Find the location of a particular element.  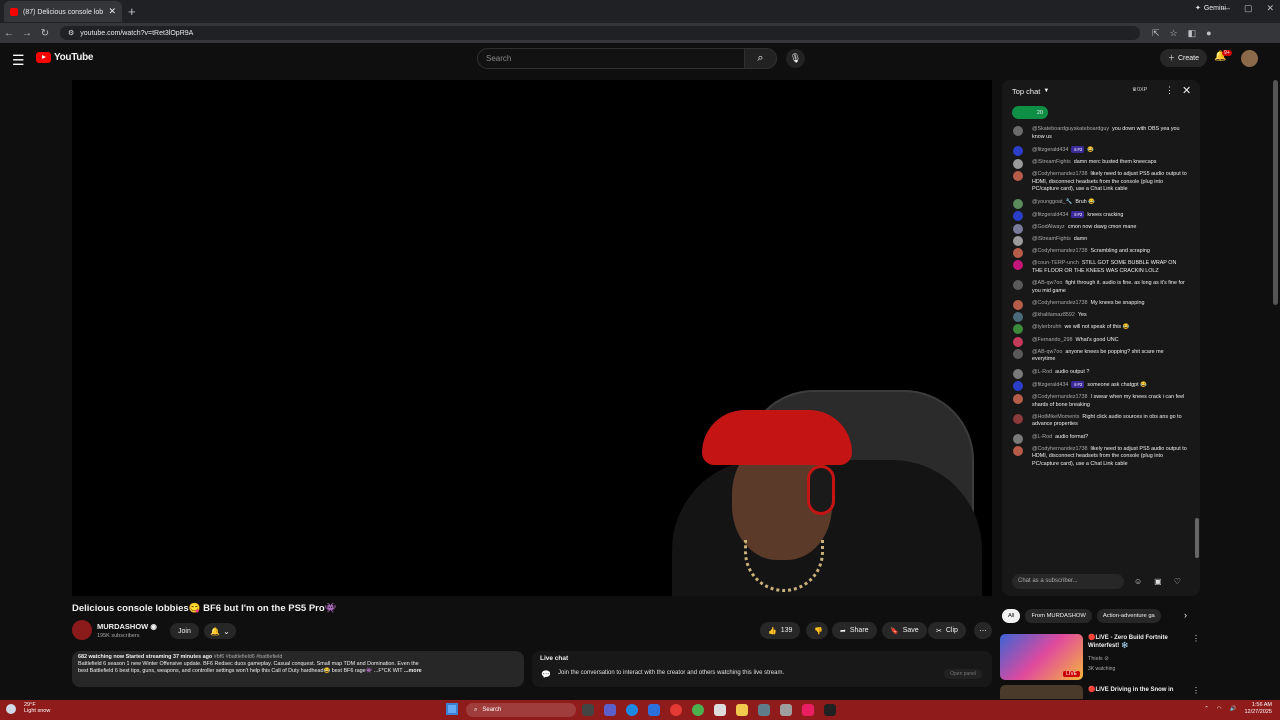

more-dots-icon: ⋮ is located at coordinates (1196, 638).